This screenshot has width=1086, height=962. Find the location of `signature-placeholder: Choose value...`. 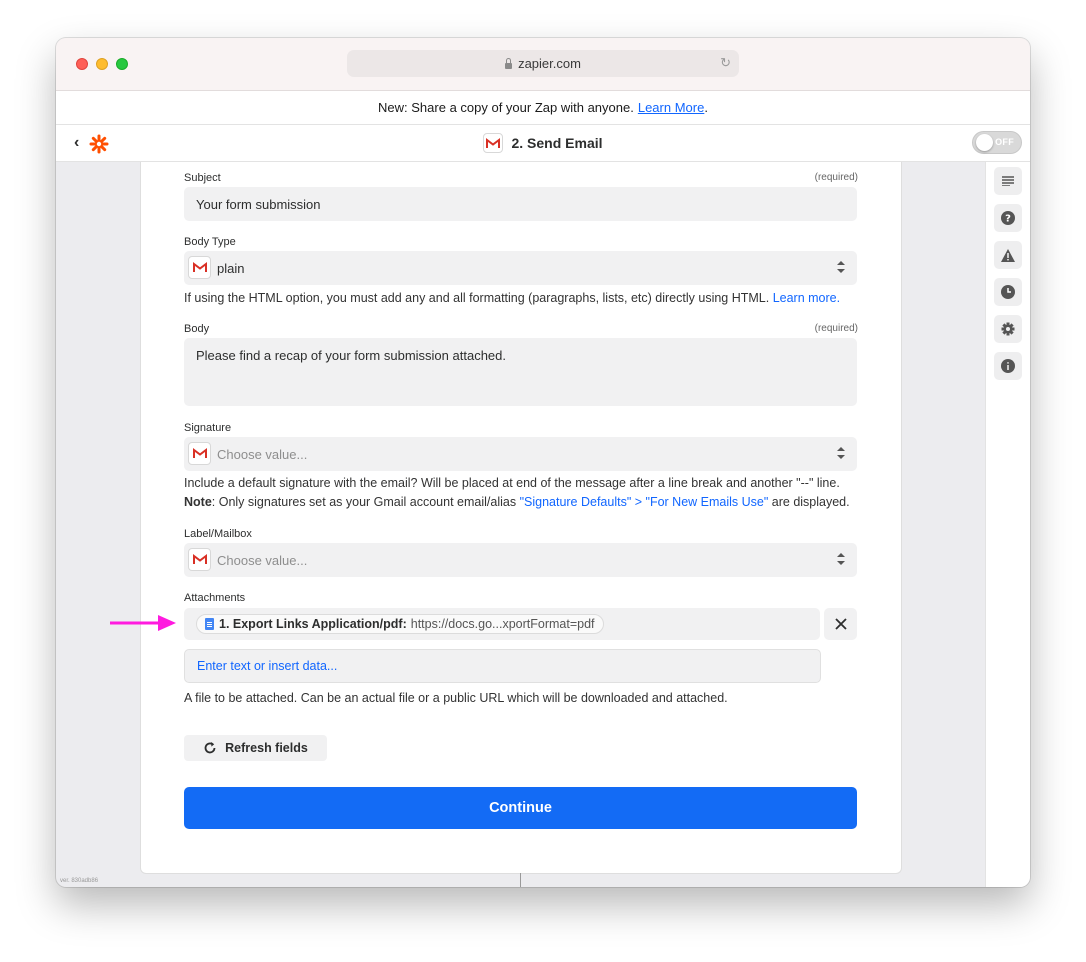

signature-placeholder: Choose value... is located at coordinates (262, 454).